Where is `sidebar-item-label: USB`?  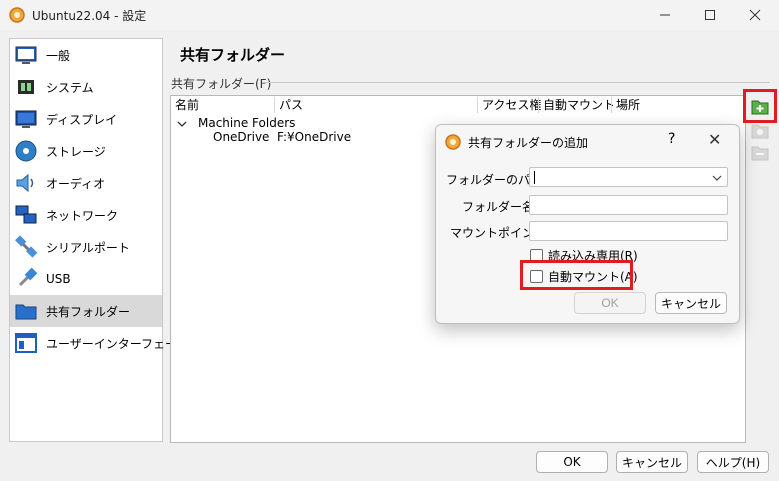
sidebar-item-label: USB is located at coordinates (58, 279).